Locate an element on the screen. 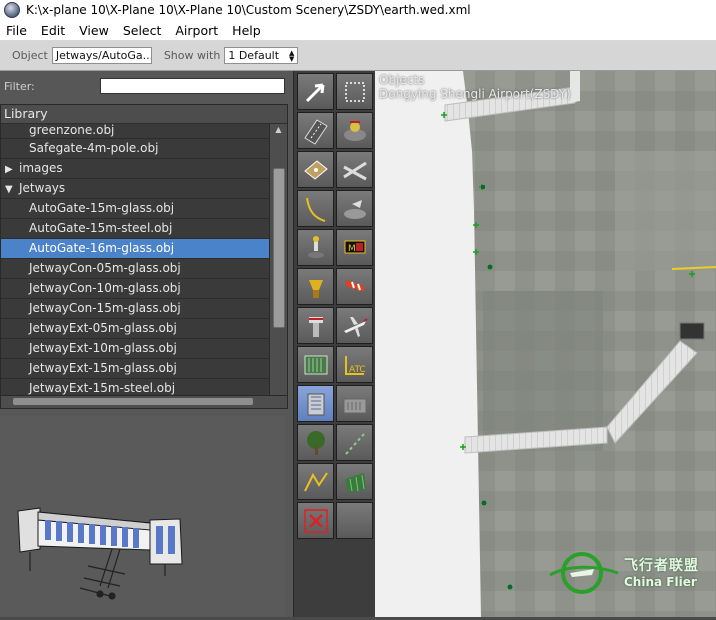 The width and height of the screenshot is (716, 620). tool-palette: M ATC is located at coordinates (334, 344).